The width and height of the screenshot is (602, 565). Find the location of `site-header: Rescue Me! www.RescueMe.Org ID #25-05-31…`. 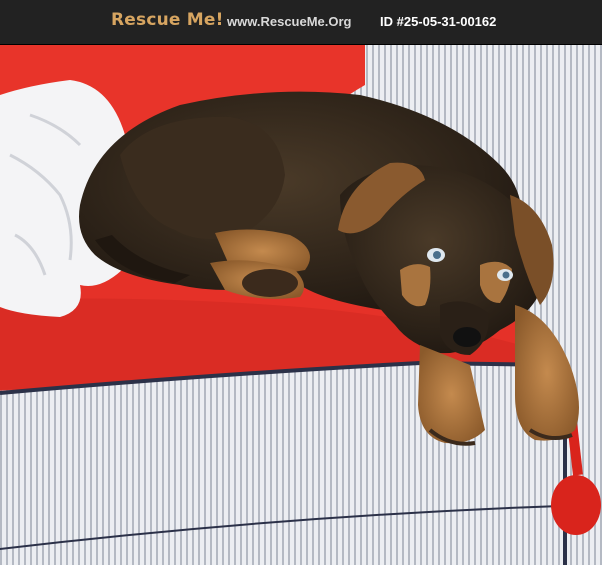

site-header: Rescue Me! www.RescueMe.Org ID #25-05-31… is located at coordinates (301, 22).